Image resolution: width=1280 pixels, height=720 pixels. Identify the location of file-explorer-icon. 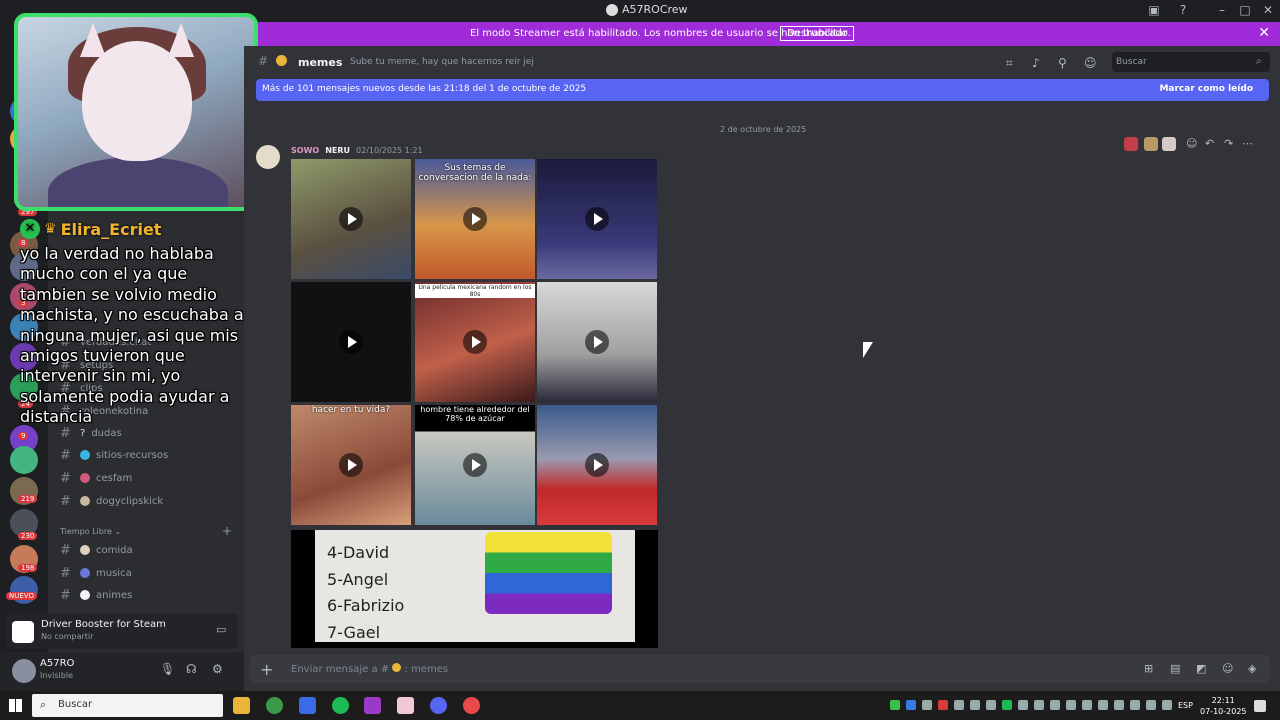
(241, 705).